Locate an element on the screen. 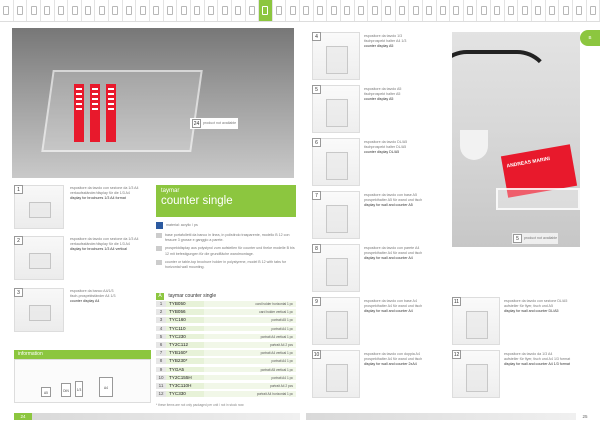  meta-line: material: acrylic / ps is located at coordinates (182, 224).